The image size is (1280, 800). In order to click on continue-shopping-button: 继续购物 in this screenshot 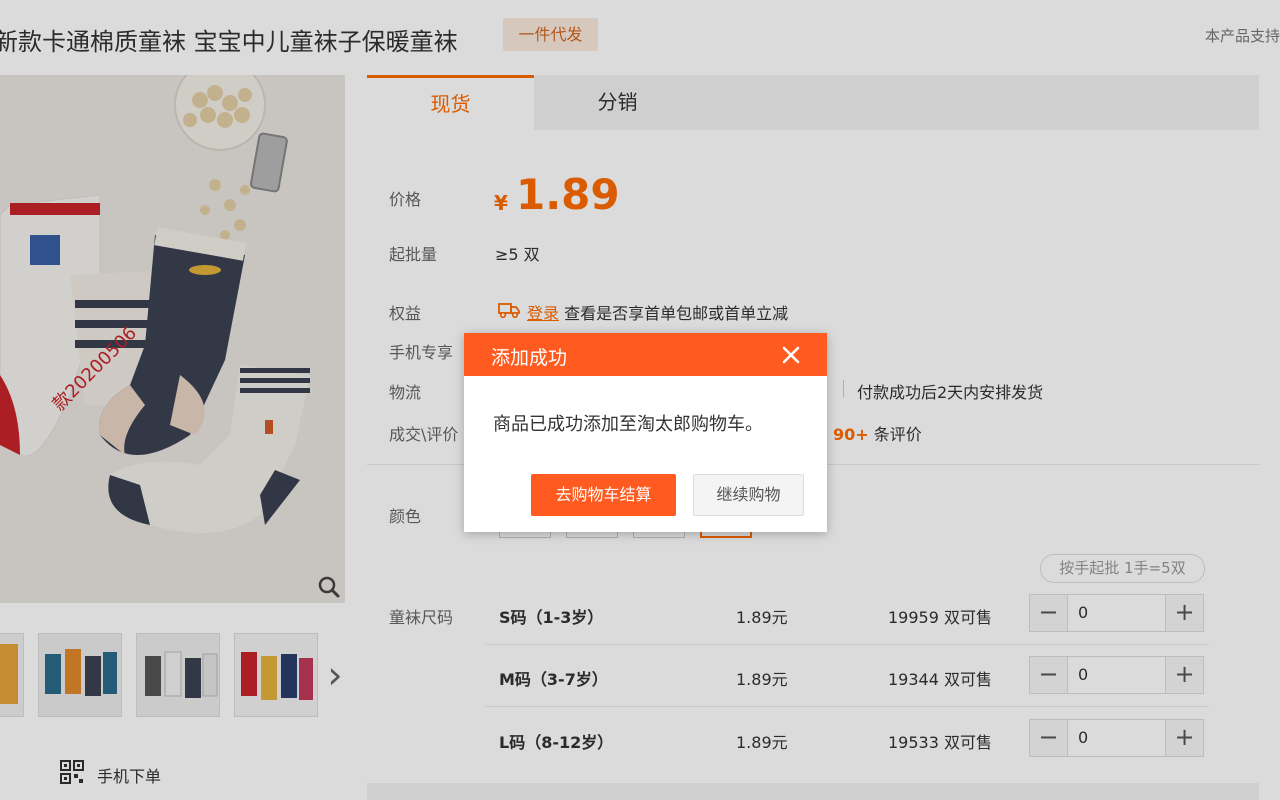, I will do `click(748, 495)`.